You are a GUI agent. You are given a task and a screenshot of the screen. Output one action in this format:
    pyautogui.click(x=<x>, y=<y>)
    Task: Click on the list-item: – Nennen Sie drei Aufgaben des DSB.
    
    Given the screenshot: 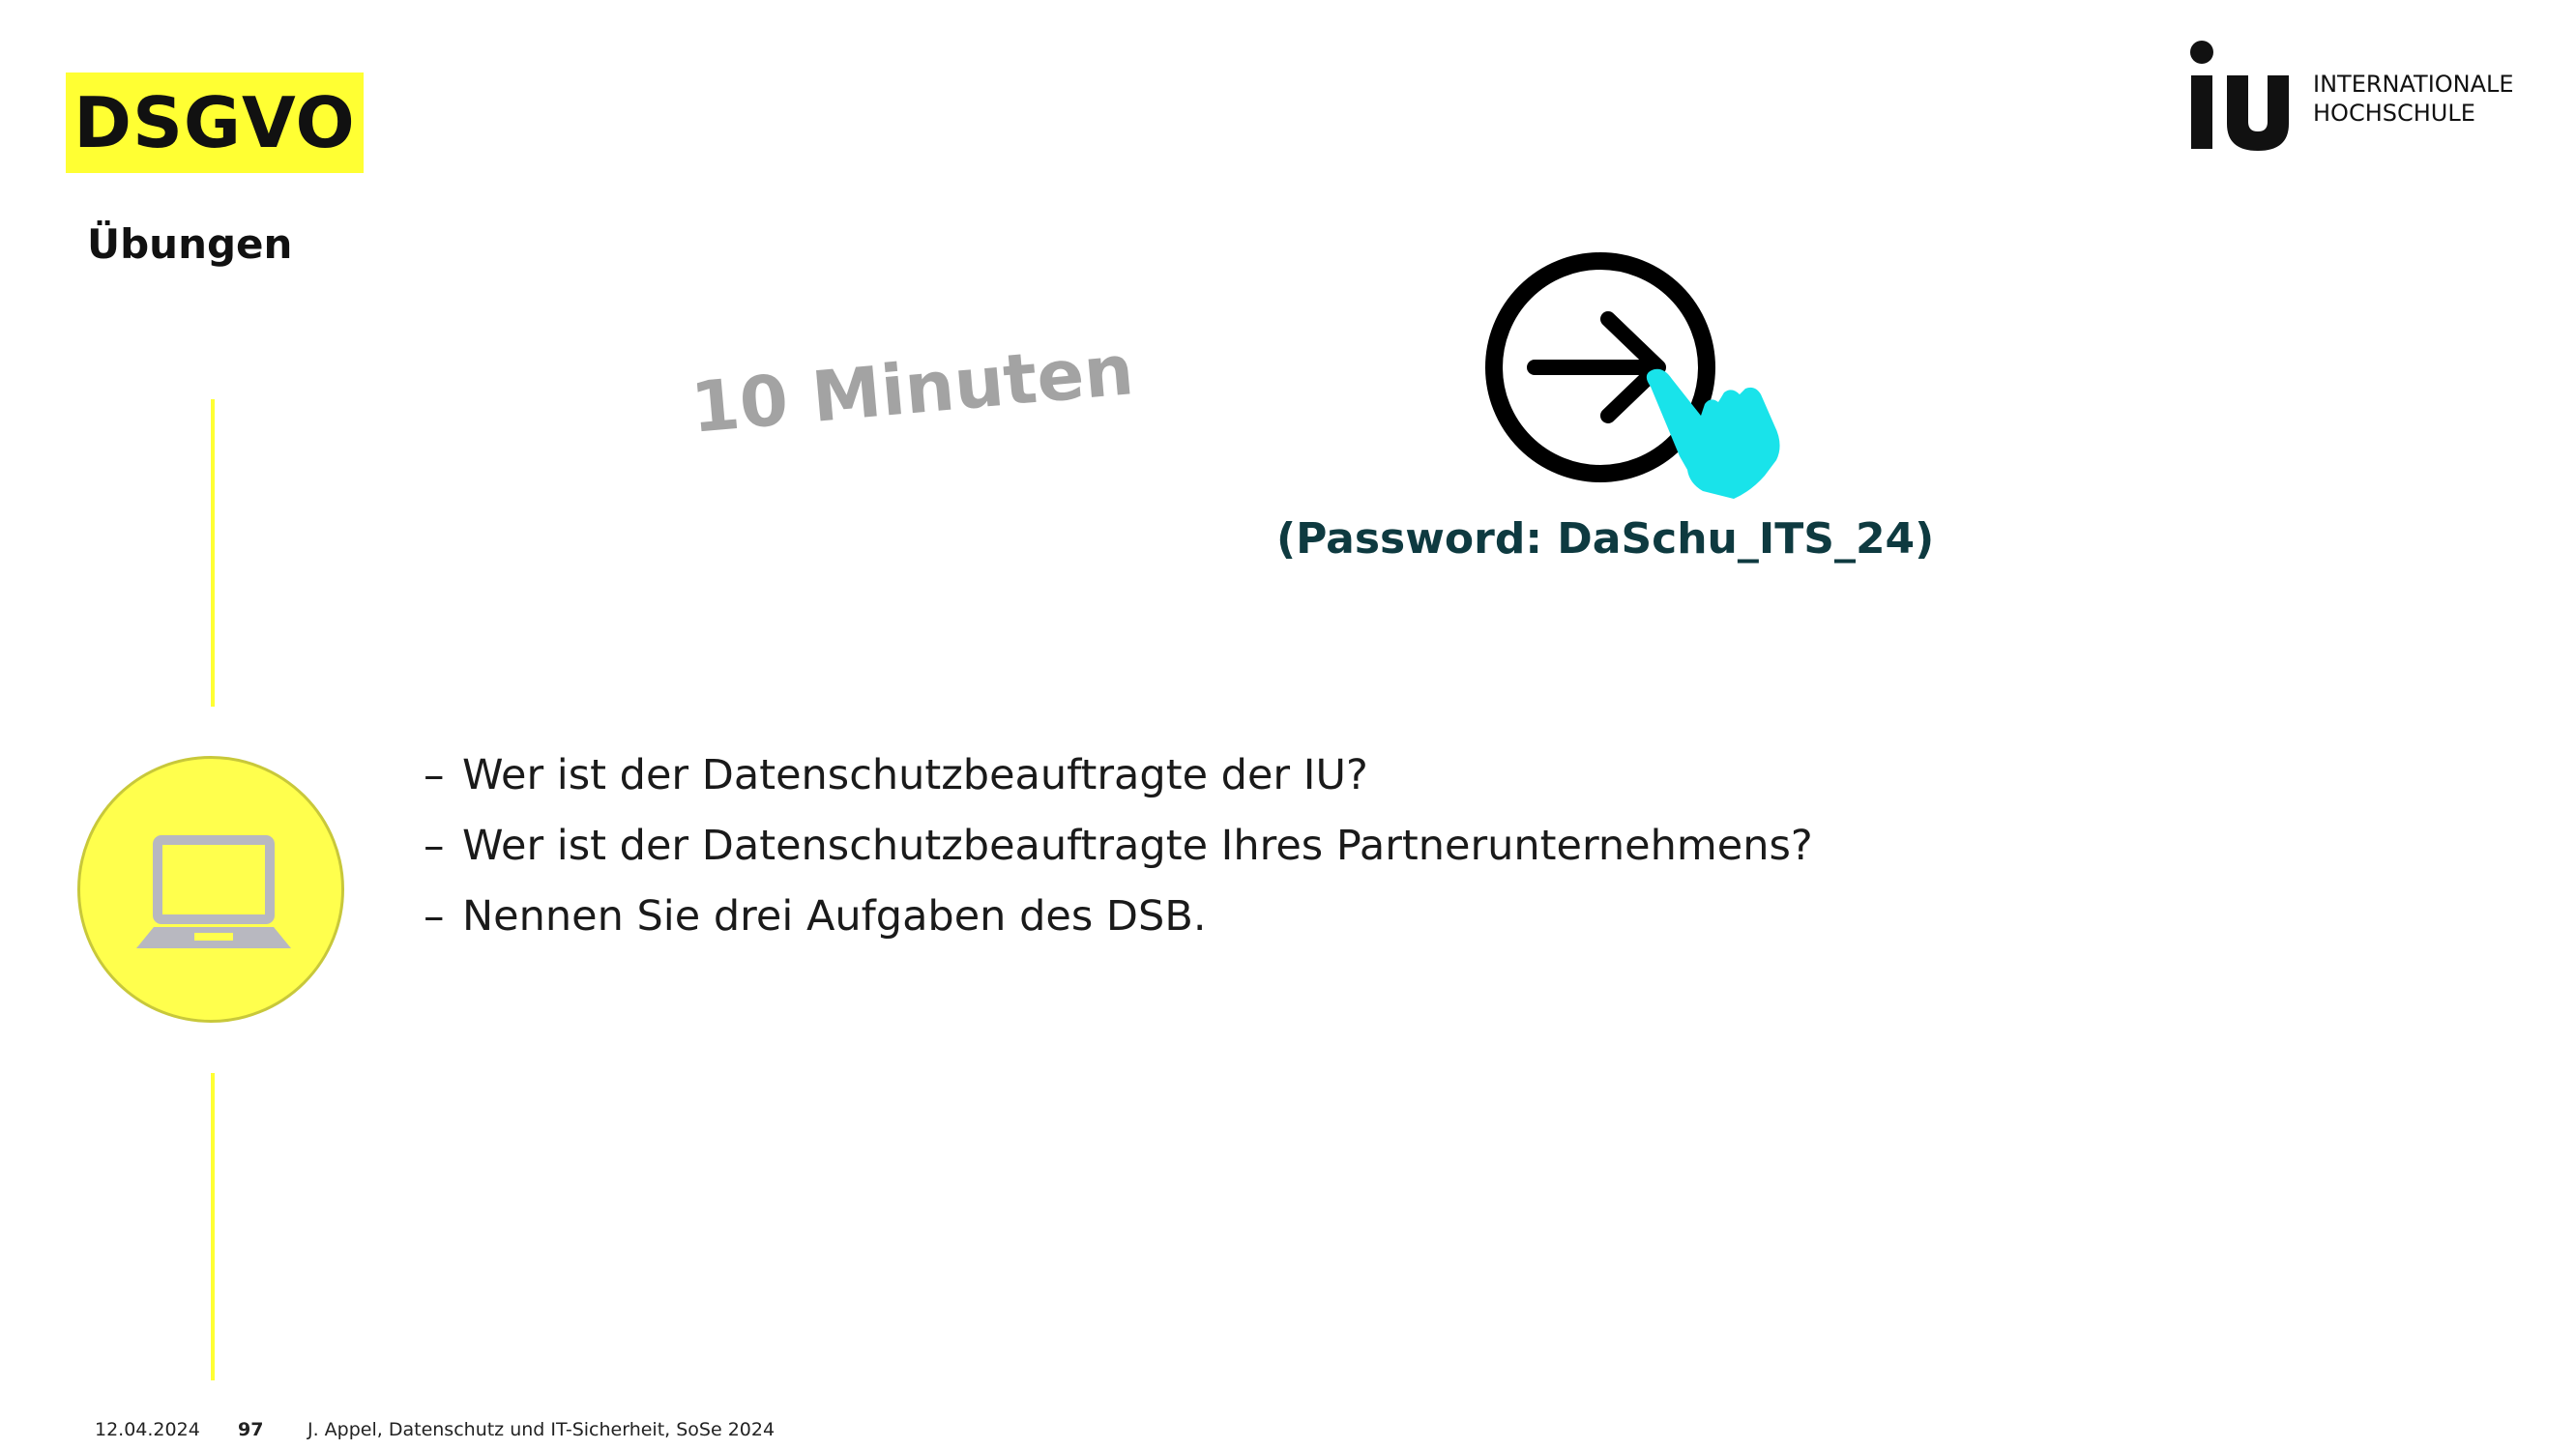 What is the action you would take?
    pyautogui.click(x=1118, y=923)
    